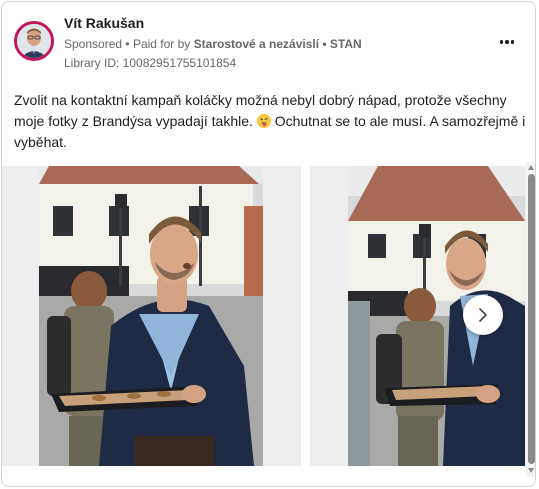 This screenshot has height=489, width=539. I want to click on scroll-up-arrow-icon, so click(531, 167).